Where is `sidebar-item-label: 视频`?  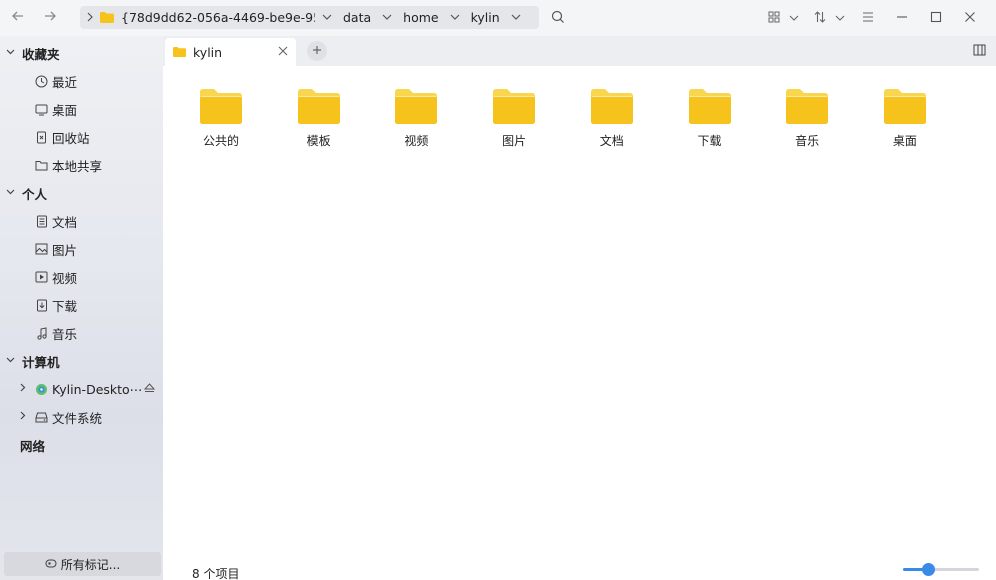
sidebar-item-label: 视频 is located at coordinates (65, 278).